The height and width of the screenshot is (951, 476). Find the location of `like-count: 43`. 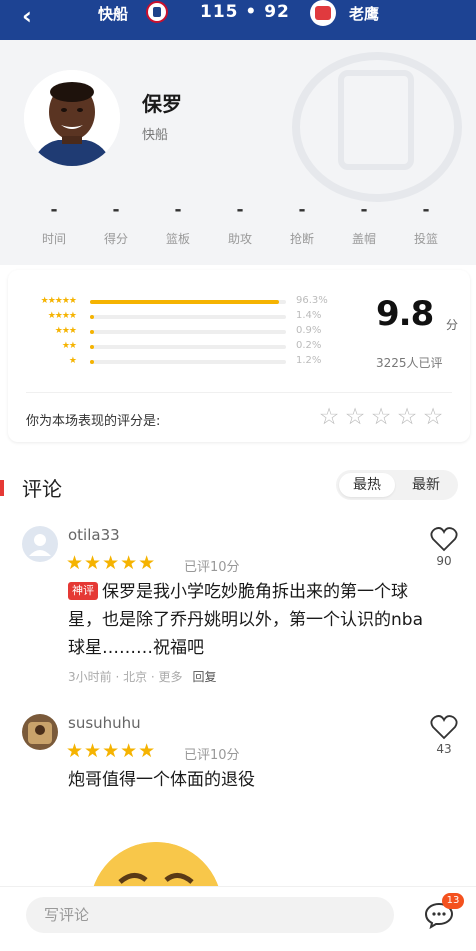

like-count: 43 is located at coordinates (444, 749).